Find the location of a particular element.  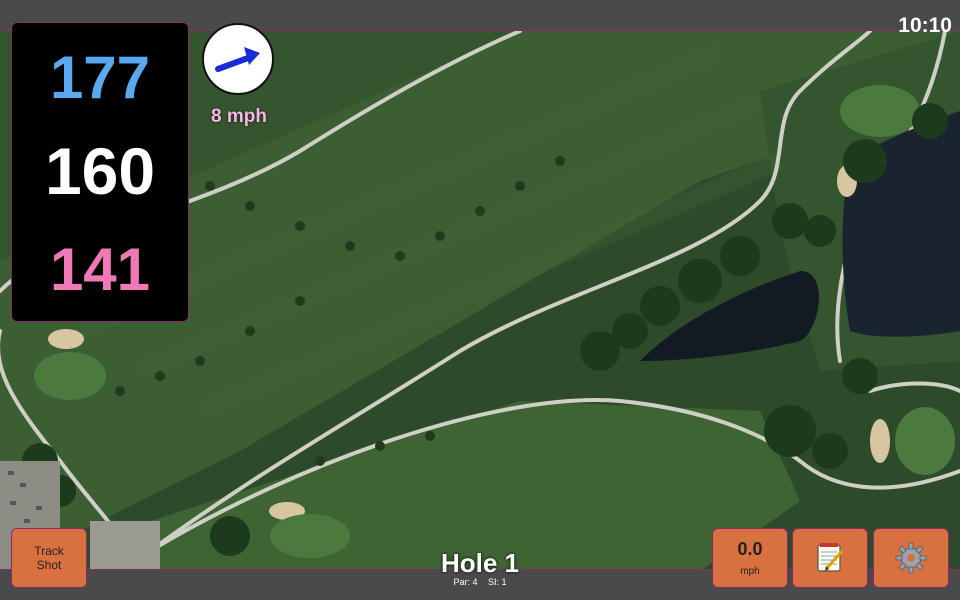

notepad-icon is located at coordinates (830, 557).